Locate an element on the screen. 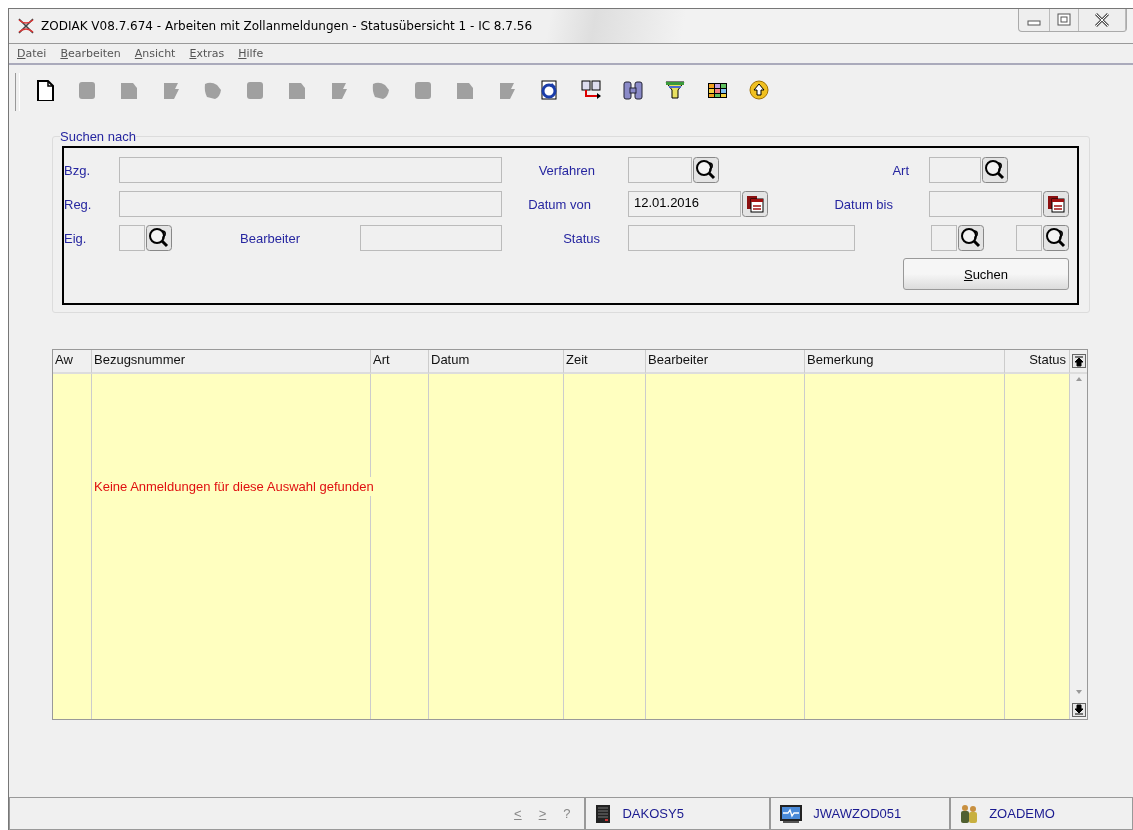  column-header: Zeit is located at coordinates (605, 362).